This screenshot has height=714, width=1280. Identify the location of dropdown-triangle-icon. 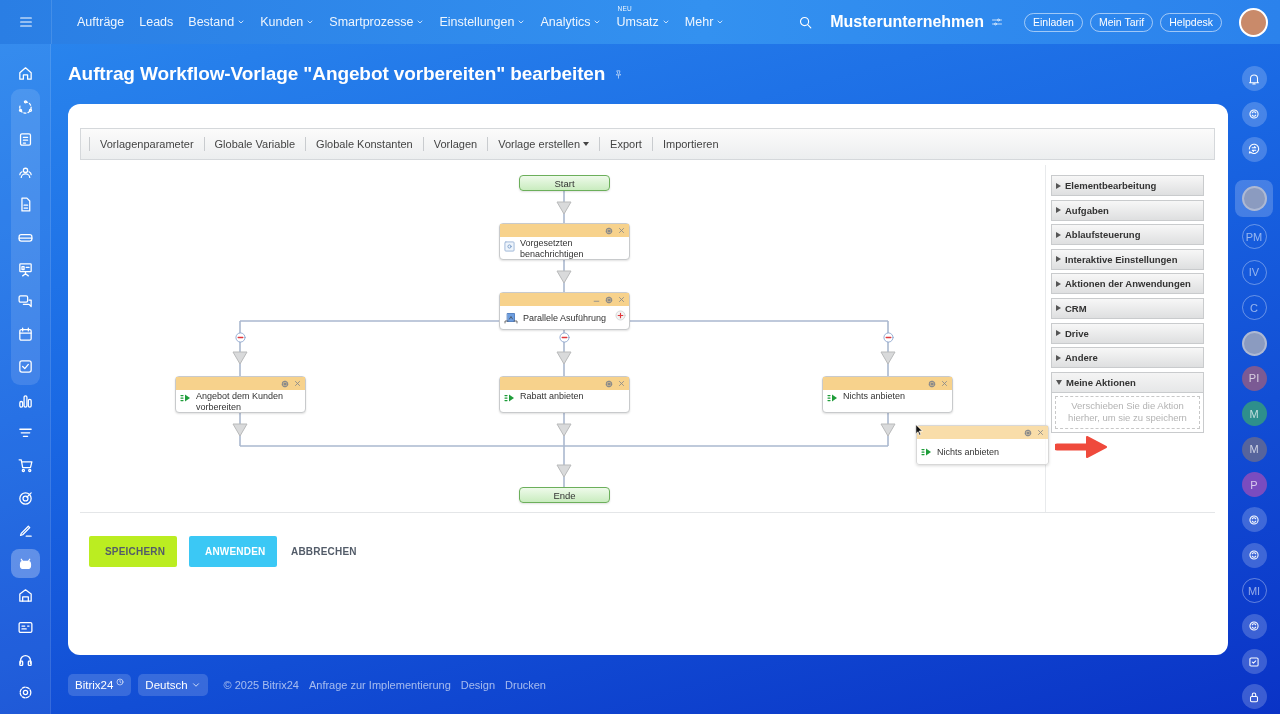
(586, 144).